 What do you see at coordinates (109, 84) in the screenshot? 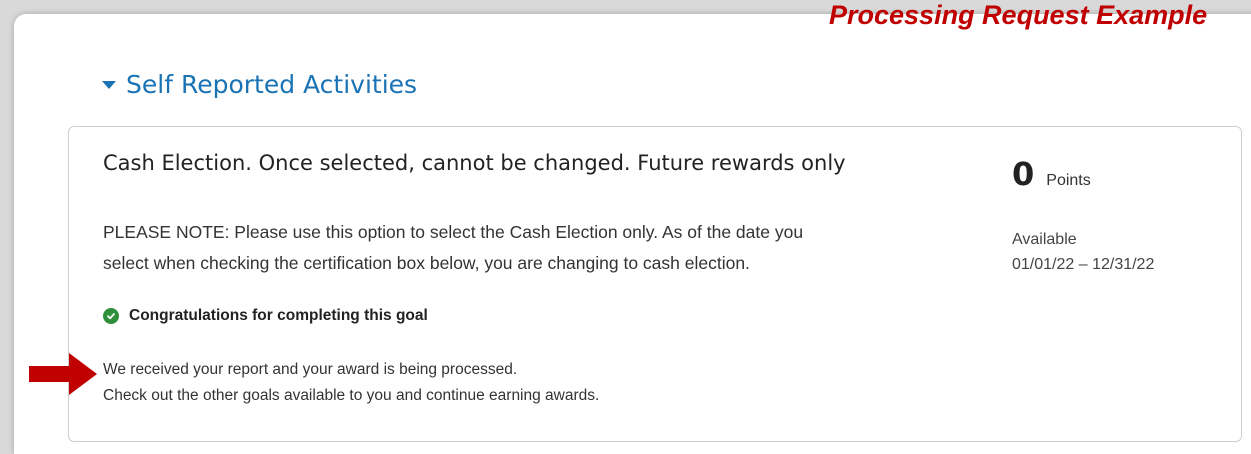
I see `caret-down-icon` at bounding box center [109, 84].